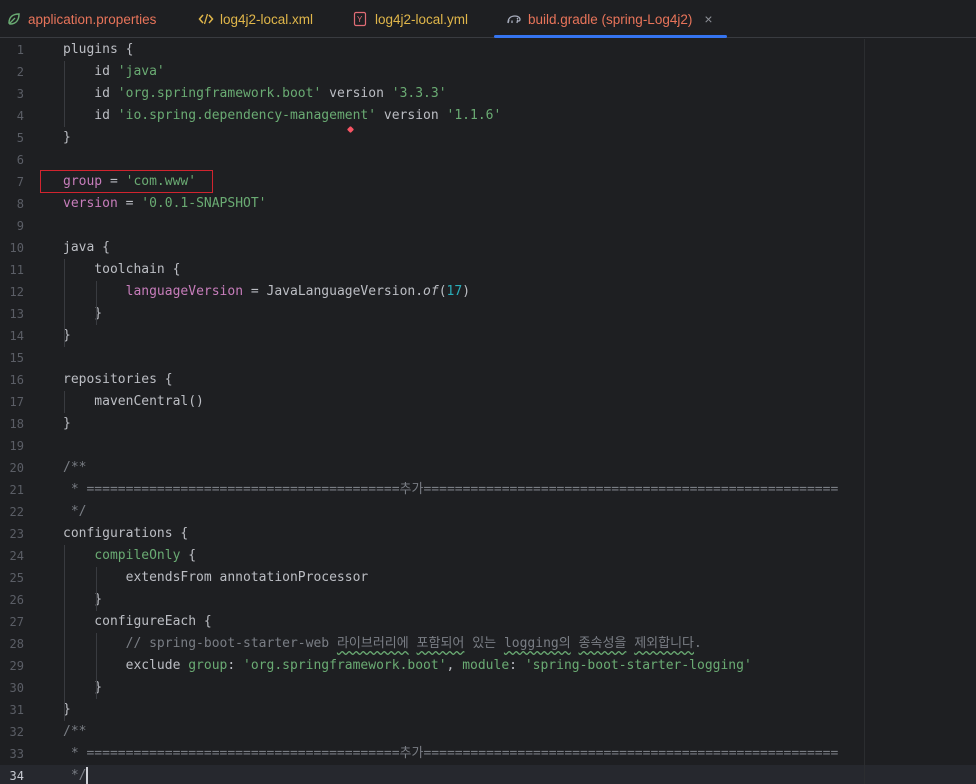 This screenshot has width=976, height=784. I want to click on code-line: 15, so click(488, 358).